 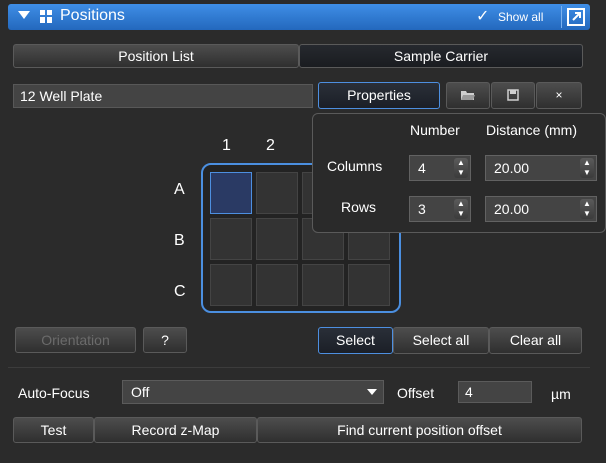 I want to click on undock-icon, so click(x=576, y=17).